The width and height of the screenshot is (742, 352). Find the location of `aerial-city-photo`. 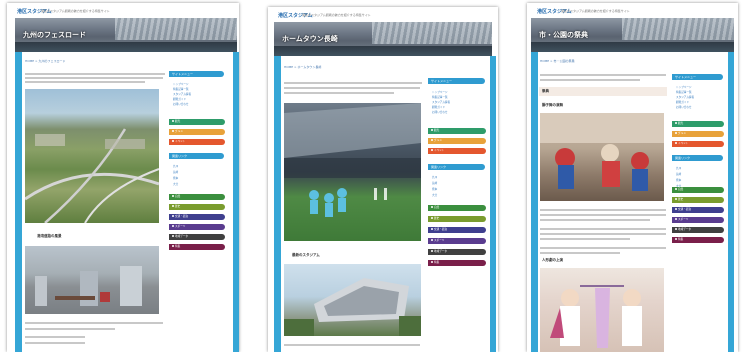

aerial-city-photo is located at coordinates (92, 156).